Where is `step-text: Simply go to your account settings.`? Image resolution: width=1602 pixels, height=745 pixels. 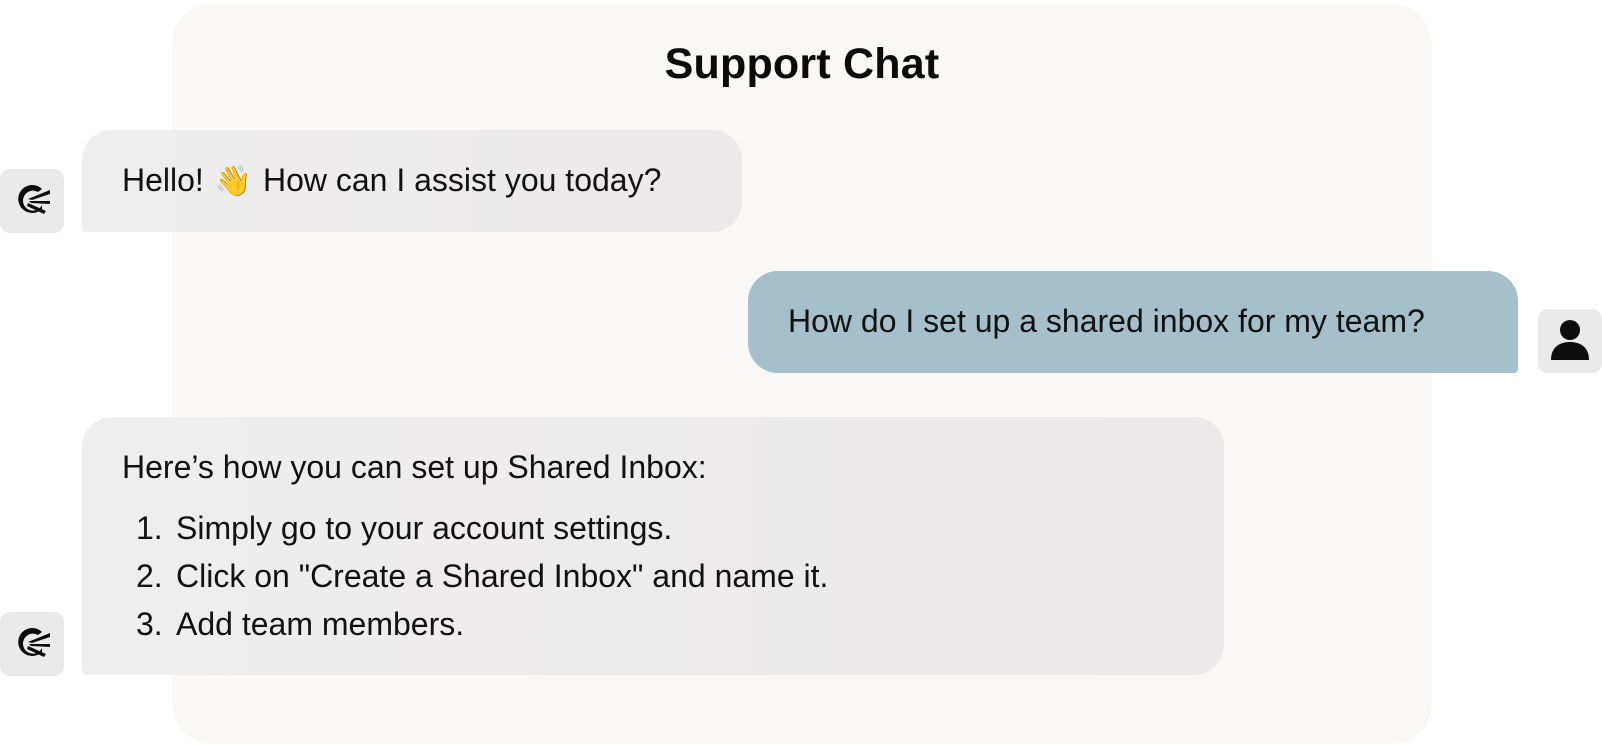
step-text: Simply go to your account settings. is located at coordinates (424, 527).